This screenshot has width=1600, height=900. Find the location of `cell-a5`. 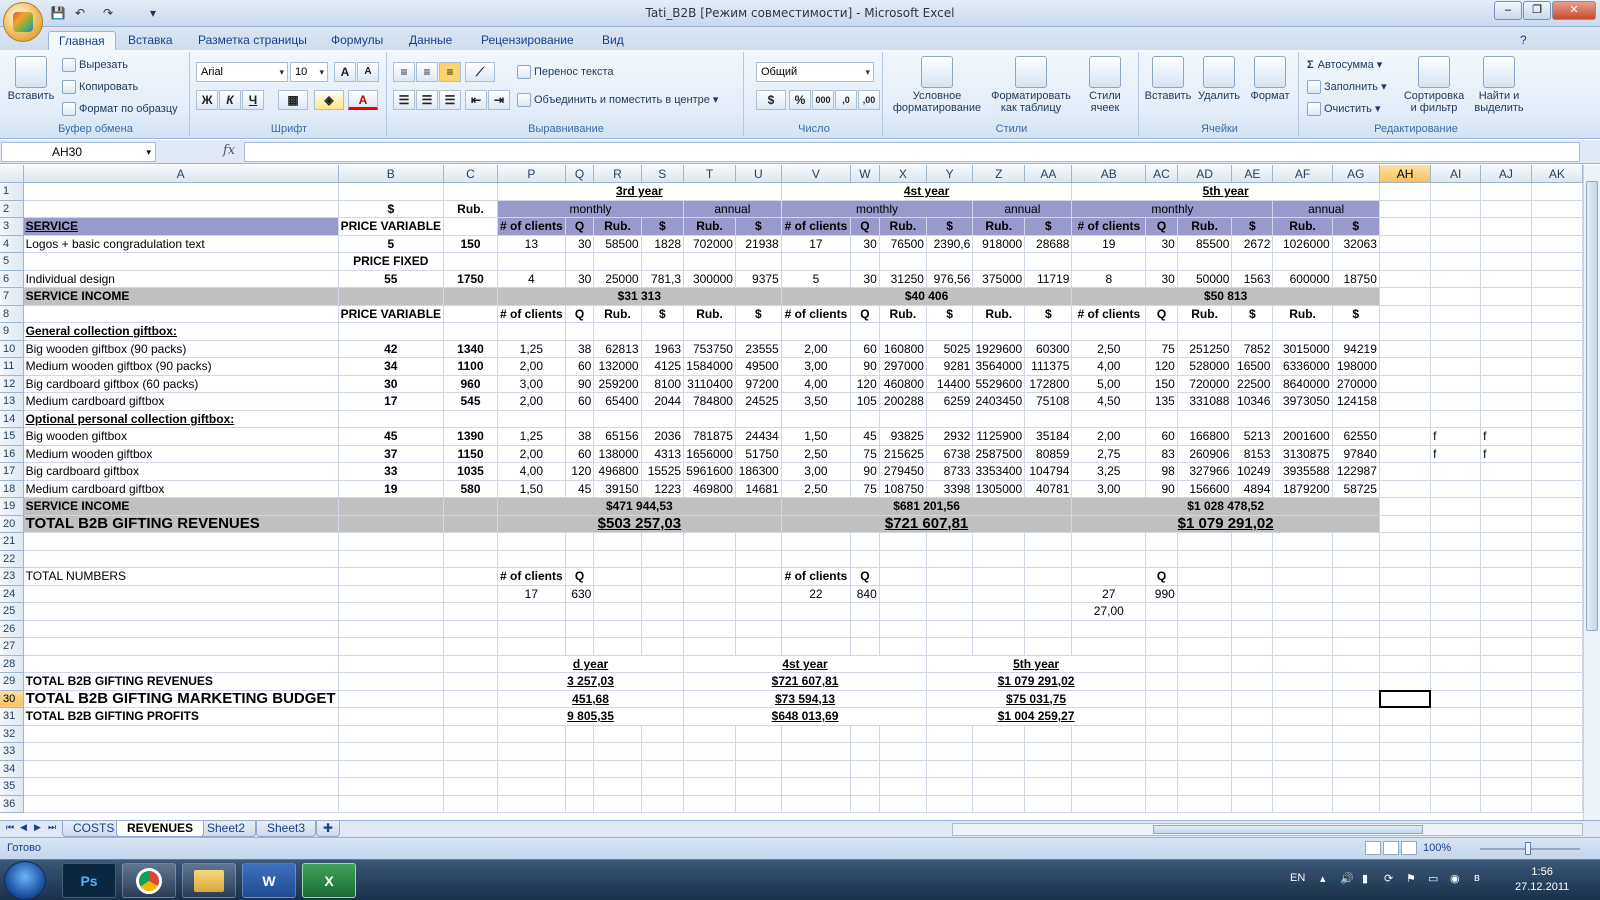

cell-a5 is located at coordinates (181, 261).